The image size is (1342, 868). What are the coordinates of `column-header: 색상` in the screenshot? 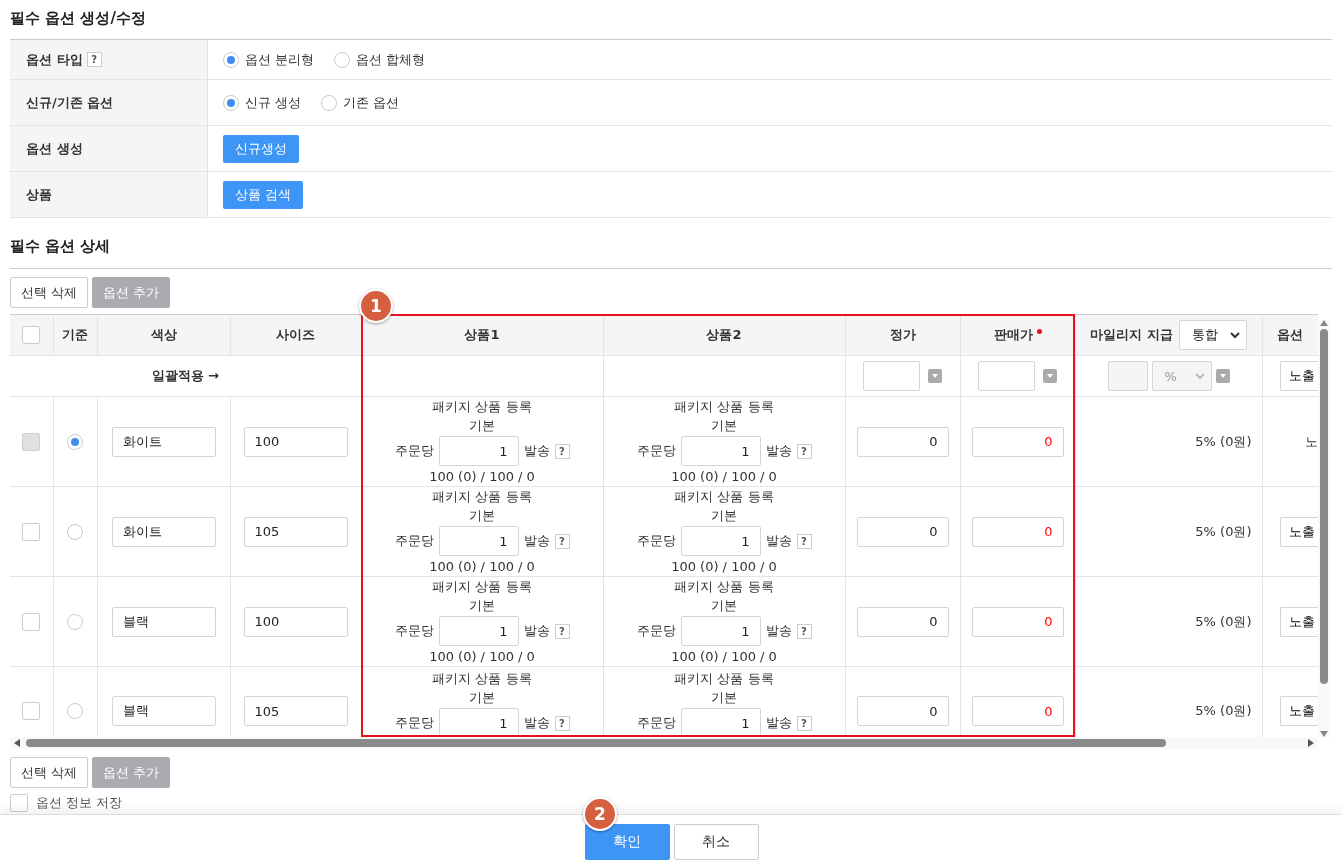 It's located at (163, 334).